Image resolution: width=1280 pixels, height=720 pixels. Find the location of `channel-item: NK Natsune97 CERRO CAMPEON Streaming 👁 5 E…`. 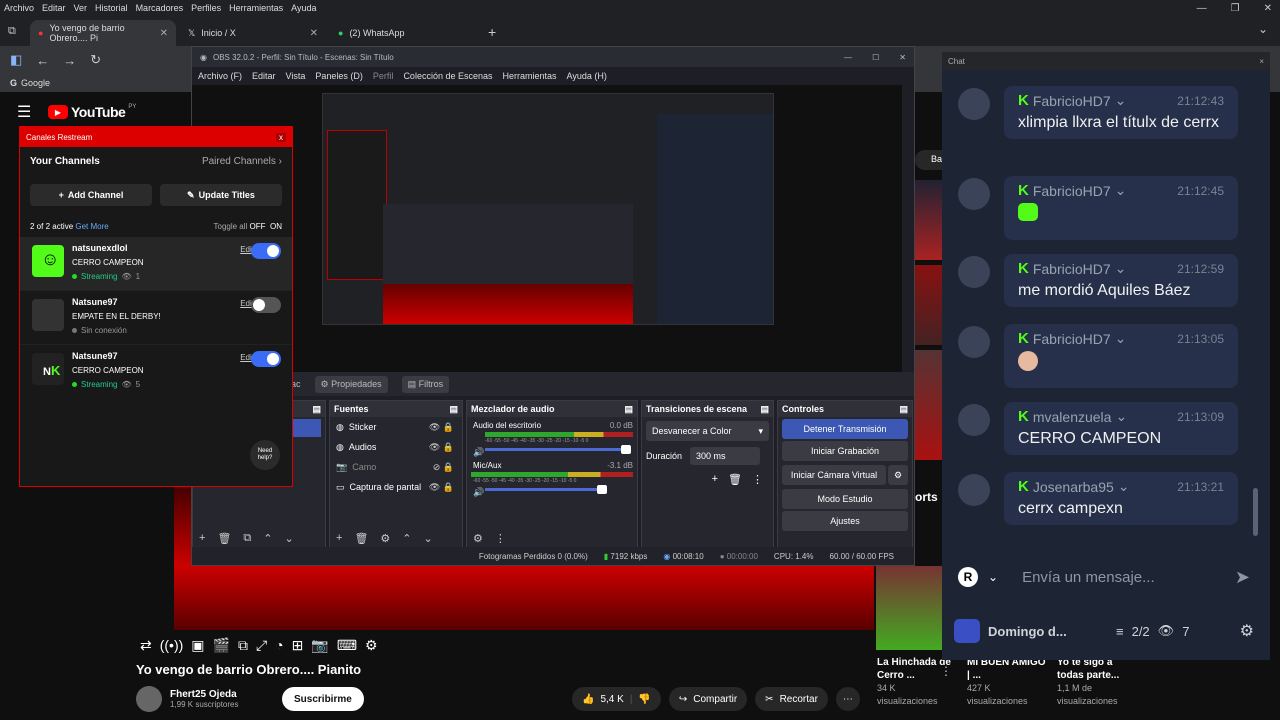

channel-item: NK Natsune97 CERRO CAMPEON Streaming 👁 5 E… is located at coordinates (156, 372).